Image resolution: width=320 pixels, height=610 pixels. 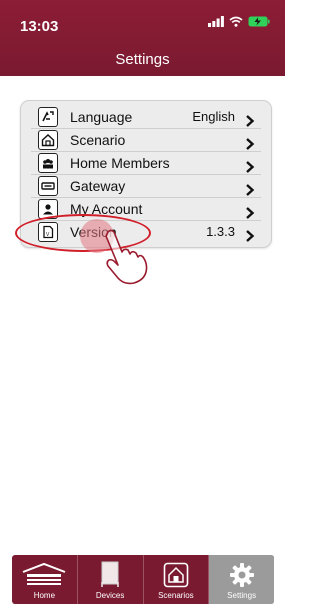 I want to click on language-value: English, so click(x=213, y=116).